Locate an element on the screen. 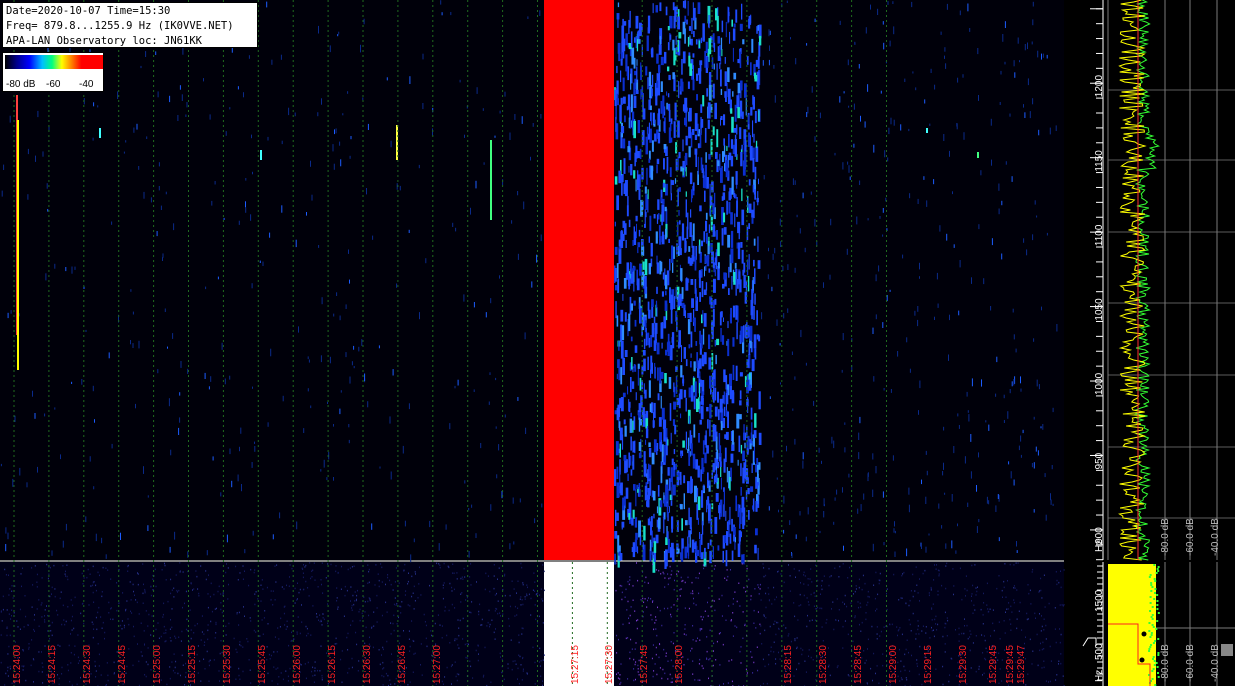 This screenshot has width=1235, height=686. time-label: 15:29:45 is located at coordinates (993, 664).